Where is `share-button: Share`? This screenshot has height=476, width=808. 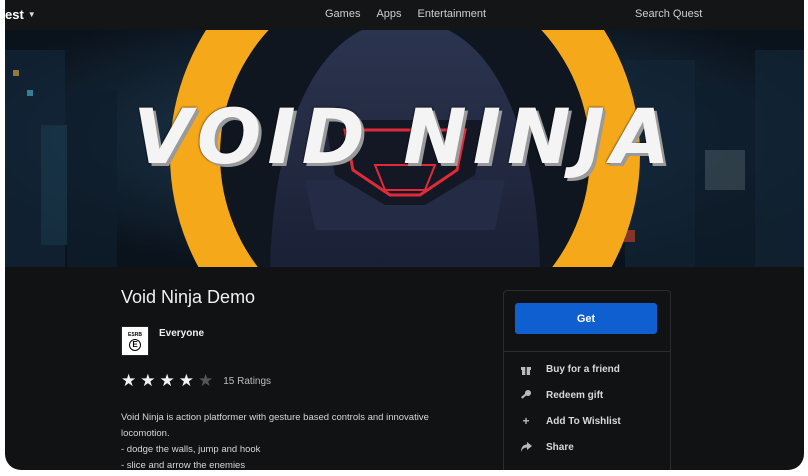 share-button: Share is located at coordinates (547, 447).